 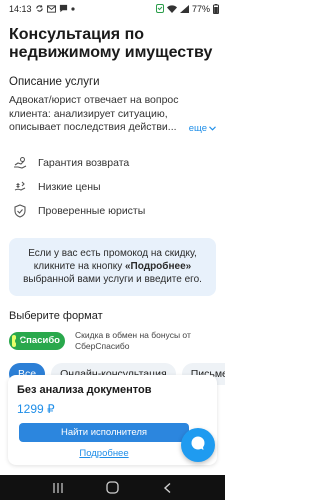 What do you see at coordinates (104, 432) in the screenshot?
I see `find-executor-button: Найти исполнителя` at bounding box center [104, 432].